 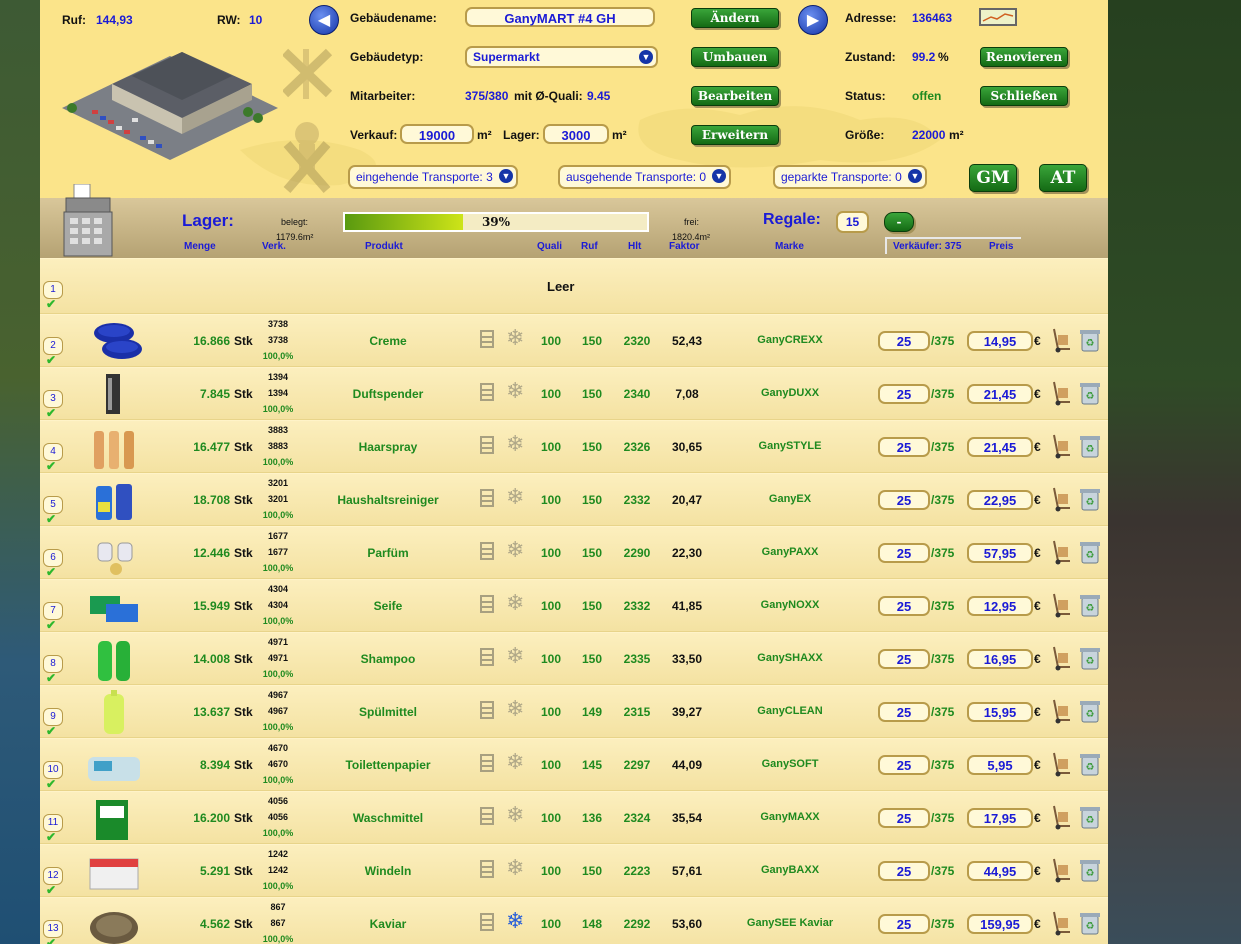 I want to click on product-name: Seife, so click(x=388, y=606).